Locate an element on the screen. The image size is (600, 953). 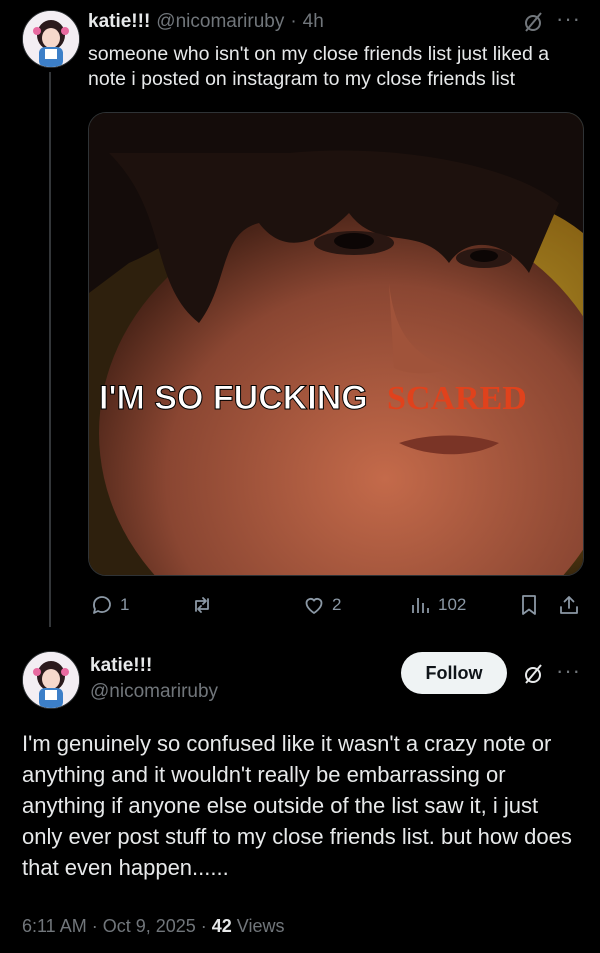
like-button: 2 is located at coordinates (321, 605).